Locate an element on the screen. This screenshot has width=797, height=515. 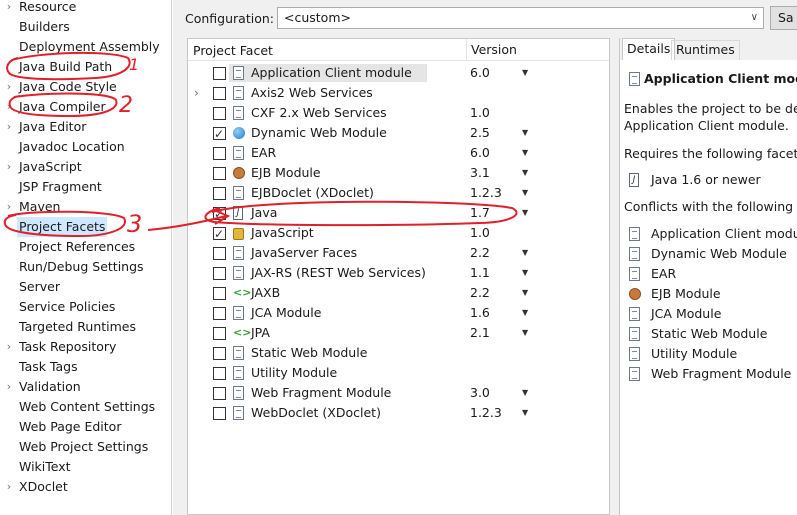
sidebar-item-javadoc-location: Javadoc Location is located at coordinates (86, 147).